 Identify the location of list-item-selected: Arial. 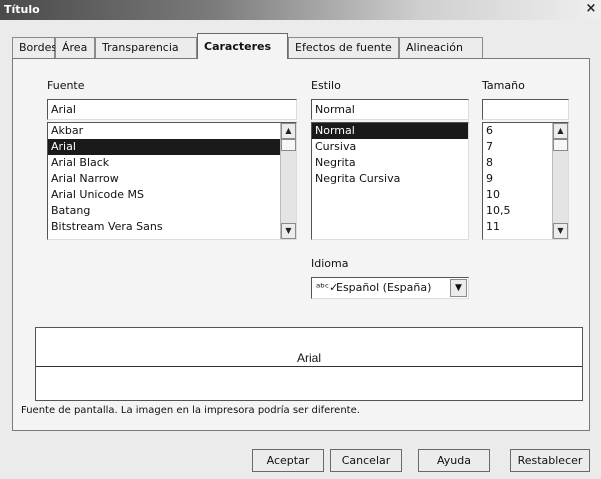
(172, 147).